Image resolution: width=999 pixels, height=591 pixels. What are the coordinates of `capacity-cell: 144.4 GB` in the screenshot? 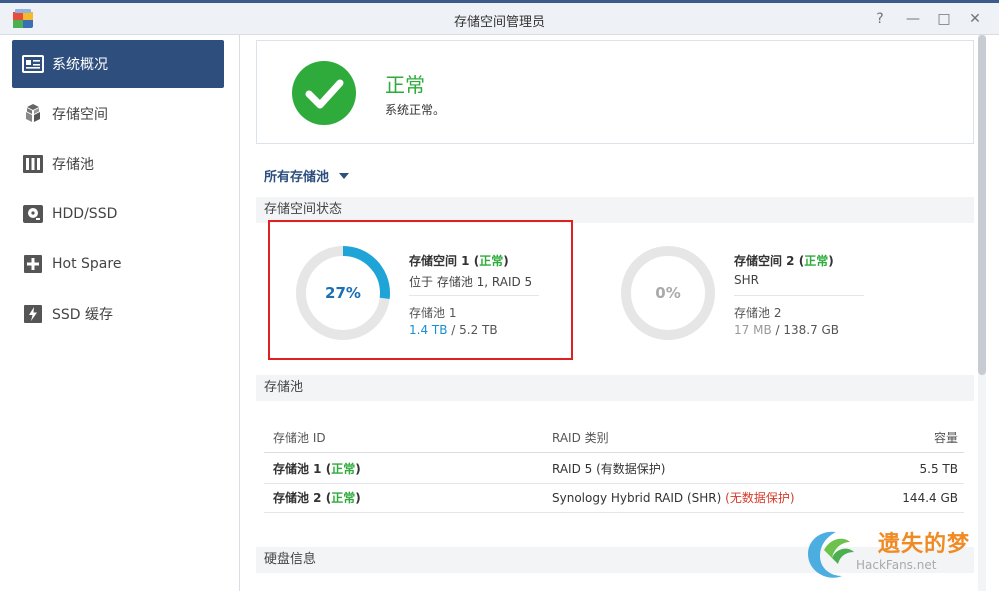 It's located at (930, 498).